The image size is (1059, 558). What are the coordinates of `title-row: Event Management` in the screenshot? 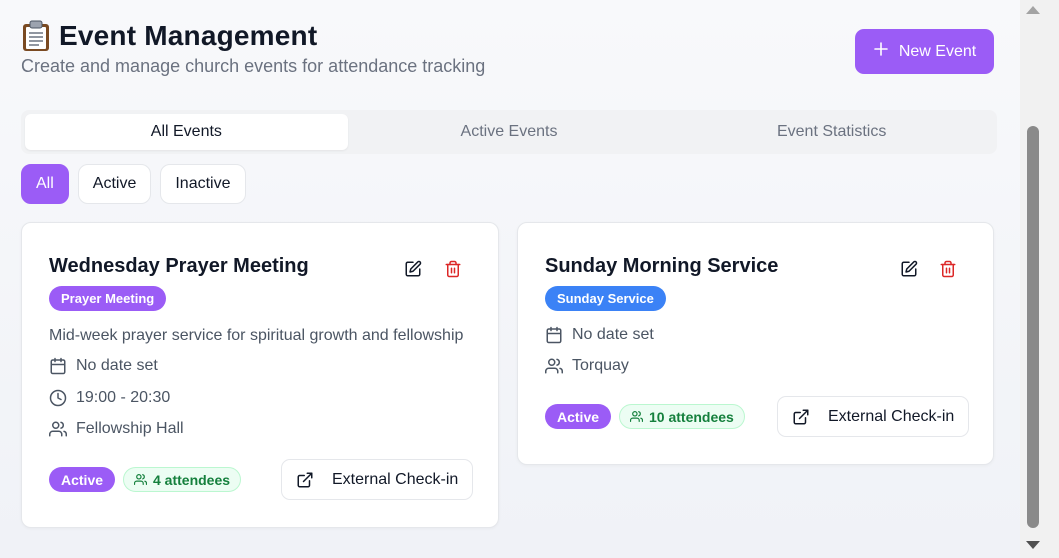 It's located at (253, 36).